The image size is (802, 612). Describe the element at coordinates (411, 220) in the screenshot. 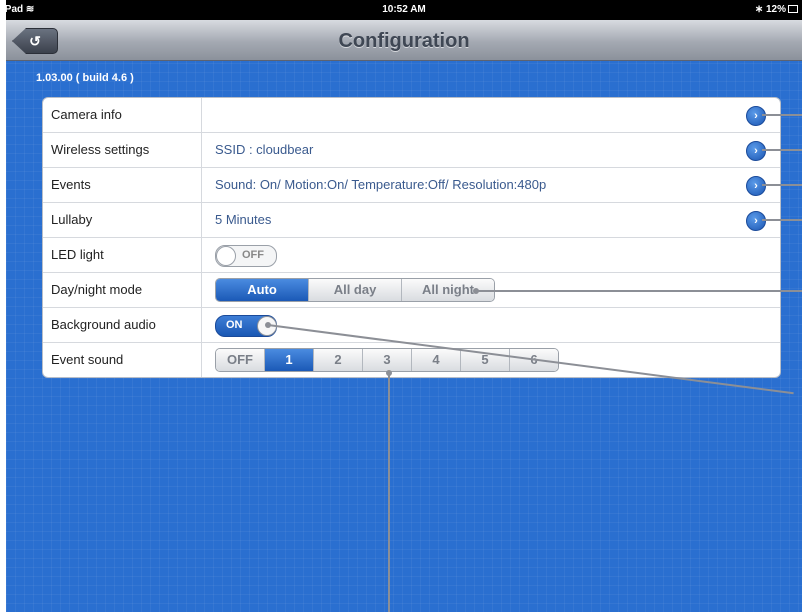

I see `row-lullaby: Lullaby 5 Minutes ›` at that location.